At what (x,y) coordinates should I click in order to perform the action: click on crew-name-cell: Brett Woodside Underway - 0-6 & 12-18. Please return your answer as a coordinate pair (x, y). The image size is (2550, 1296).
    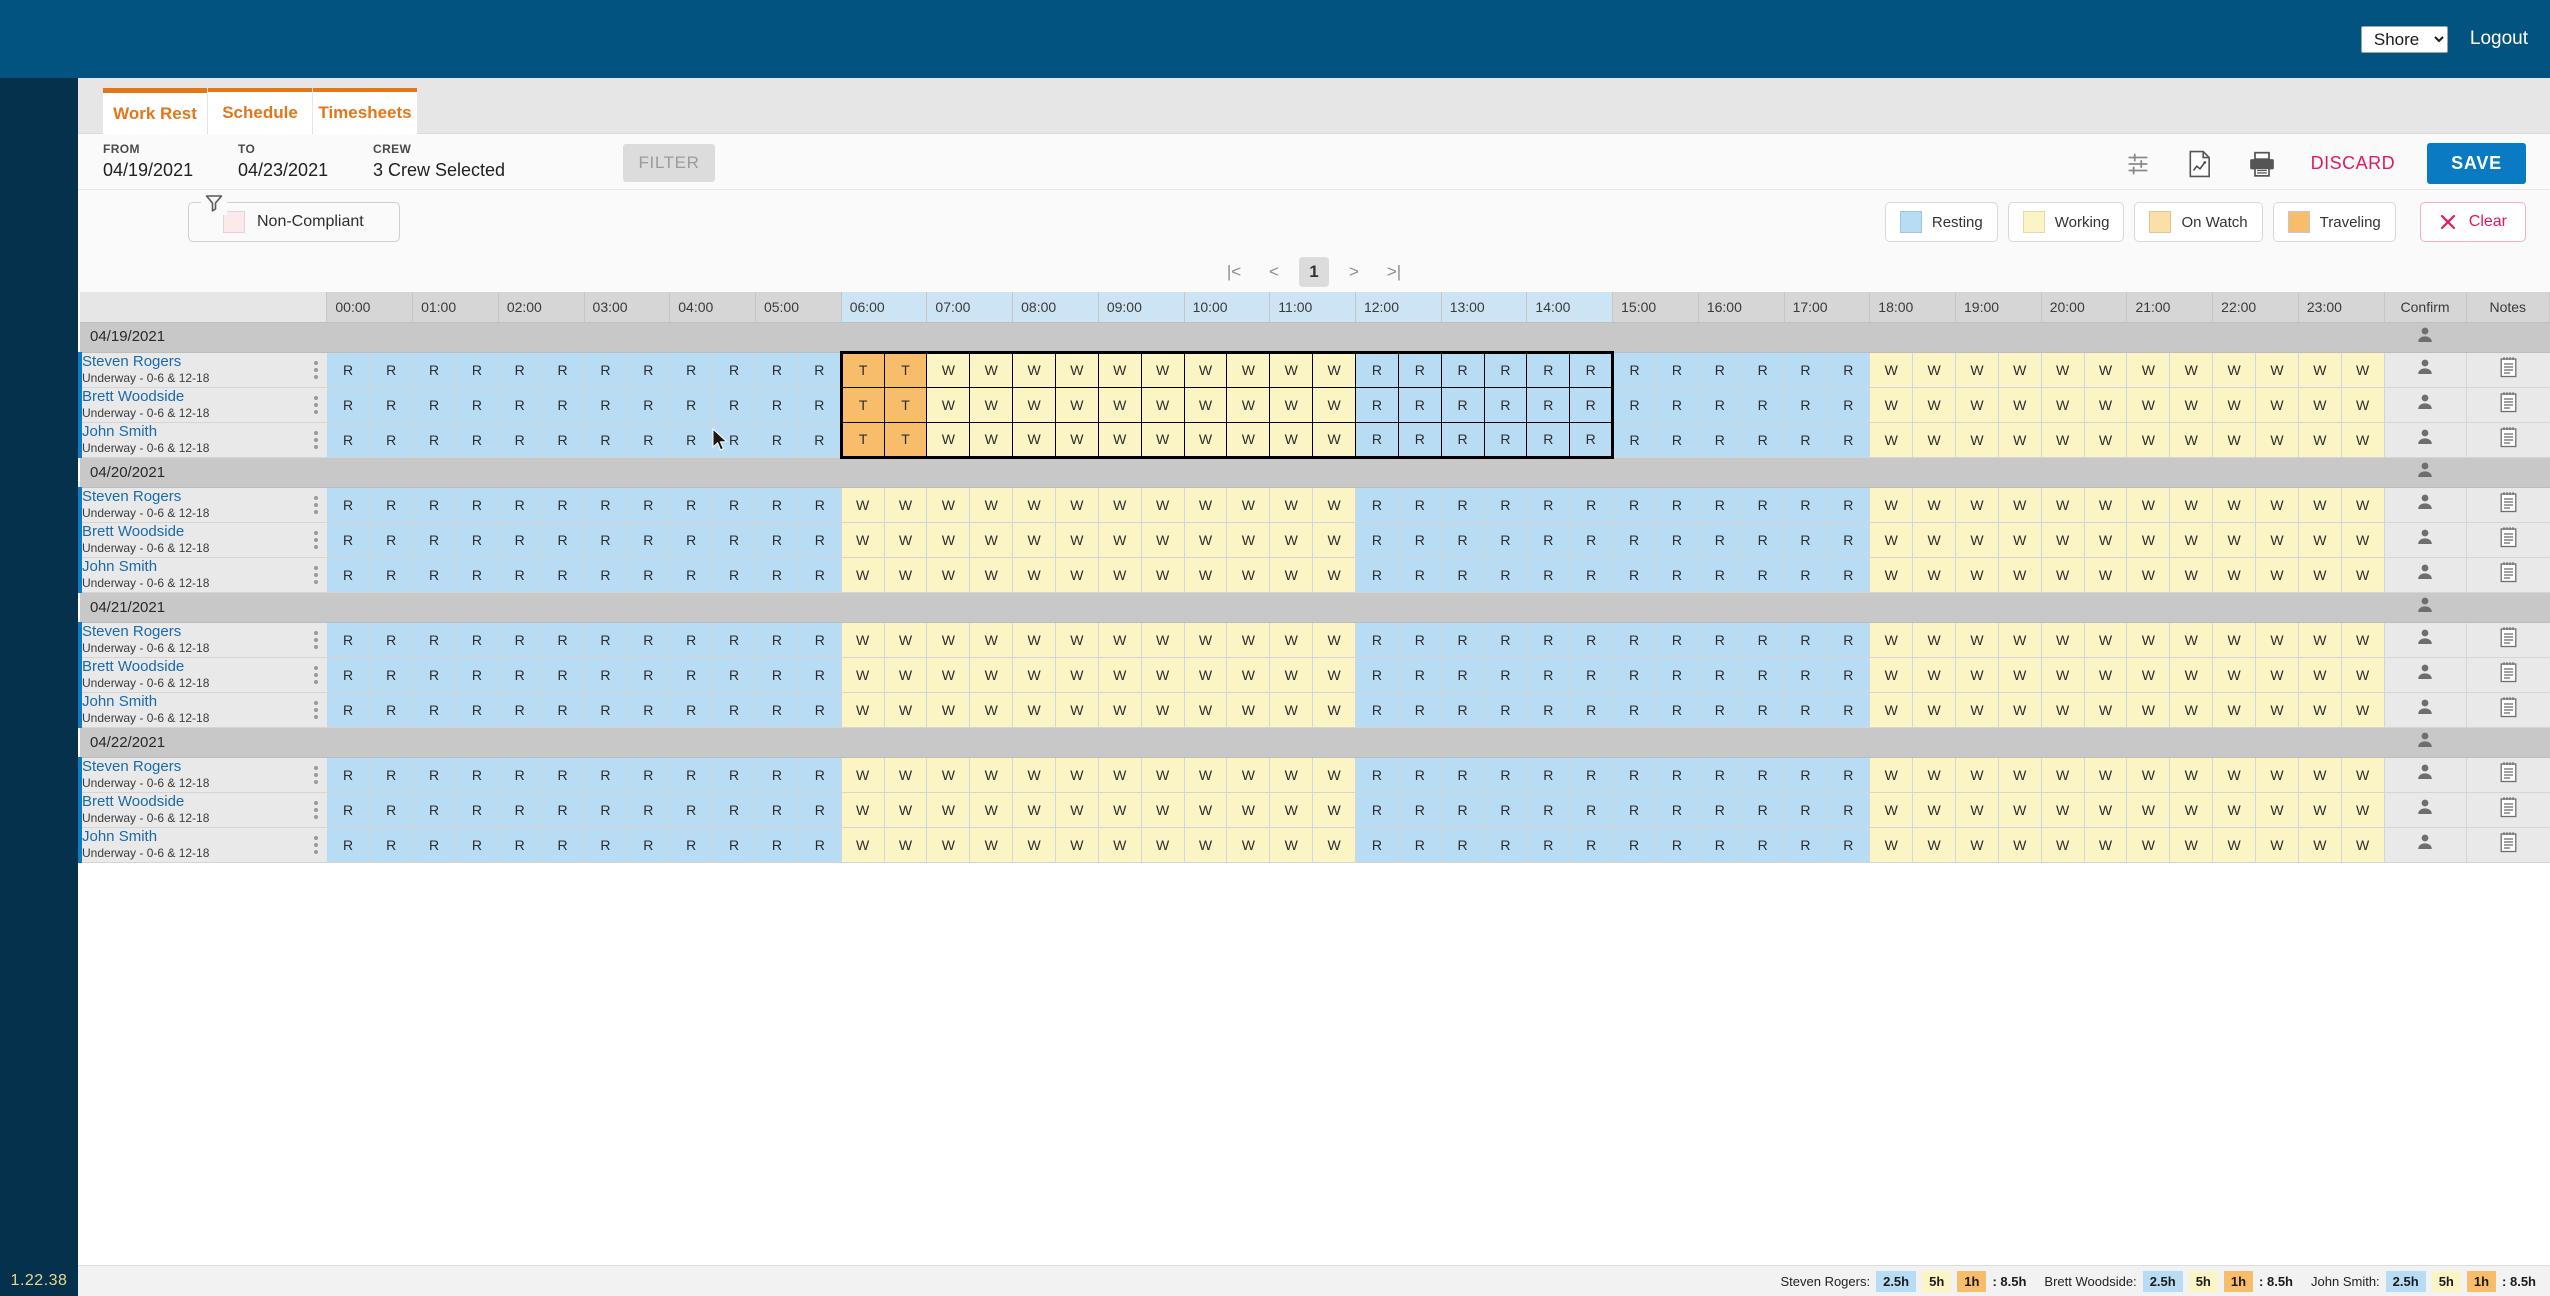
    Looking at the image, I should click on (202, 405).